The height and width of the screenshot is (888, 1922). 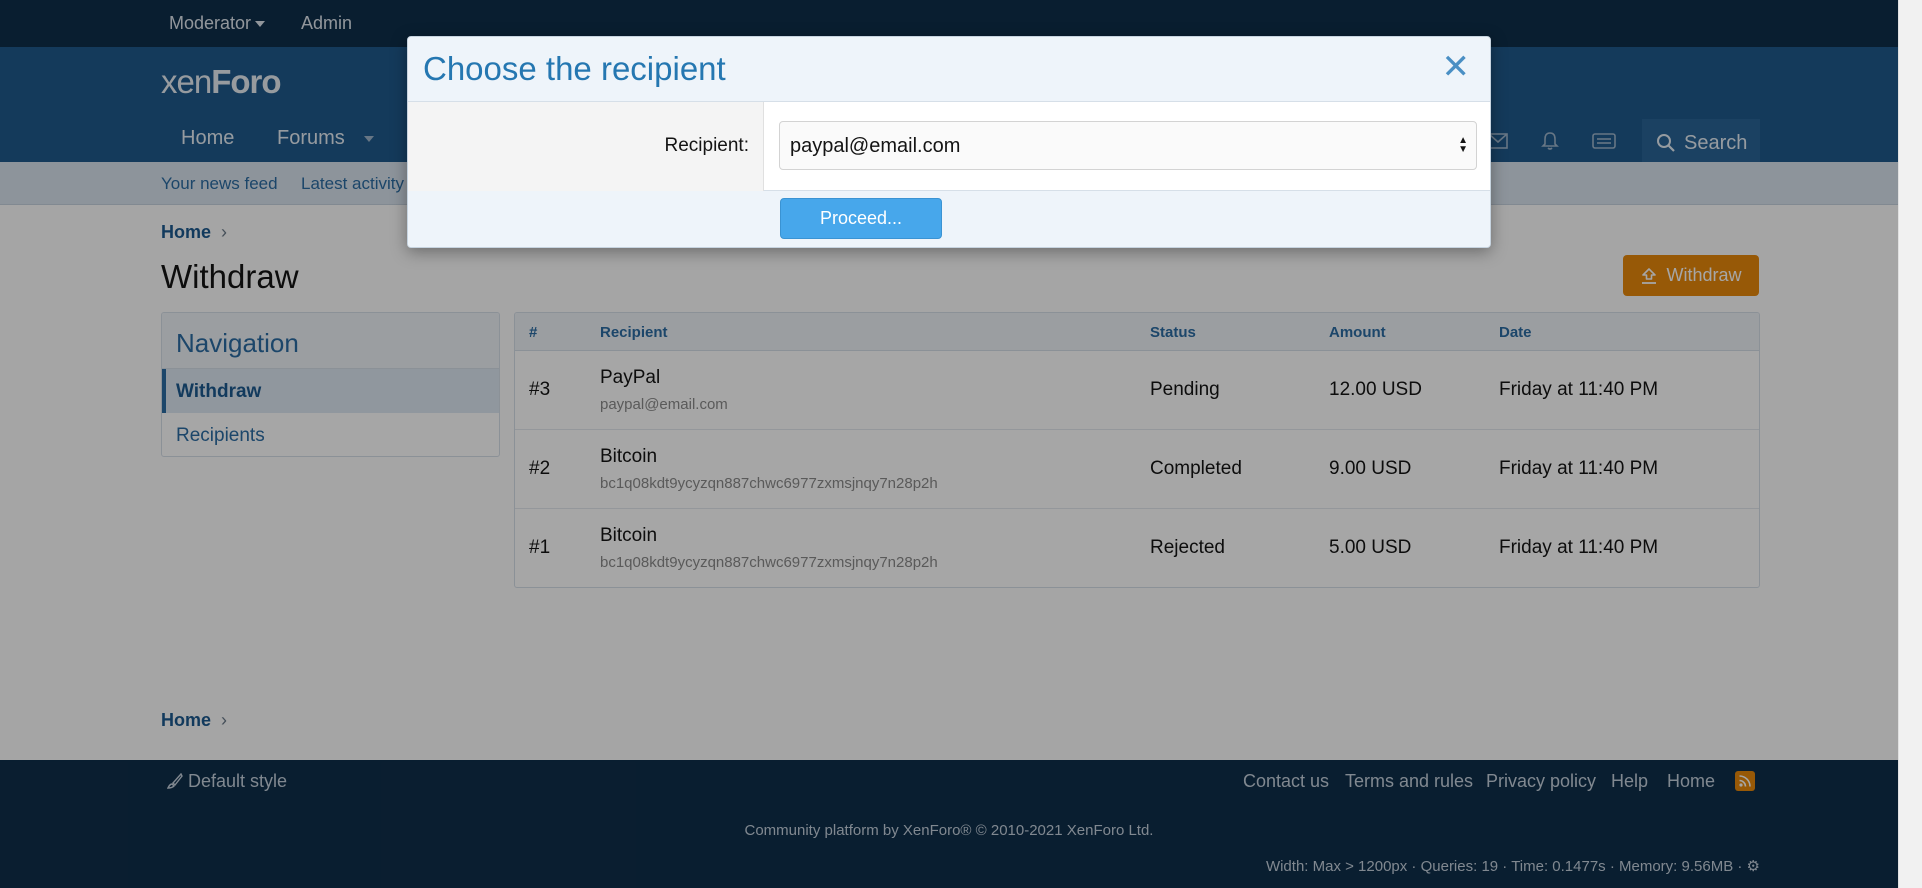 What do you see at coordinates (1910, 444) in the screenshot?
I see `vertical-scrollbar` at bounding box center [1910, 444].